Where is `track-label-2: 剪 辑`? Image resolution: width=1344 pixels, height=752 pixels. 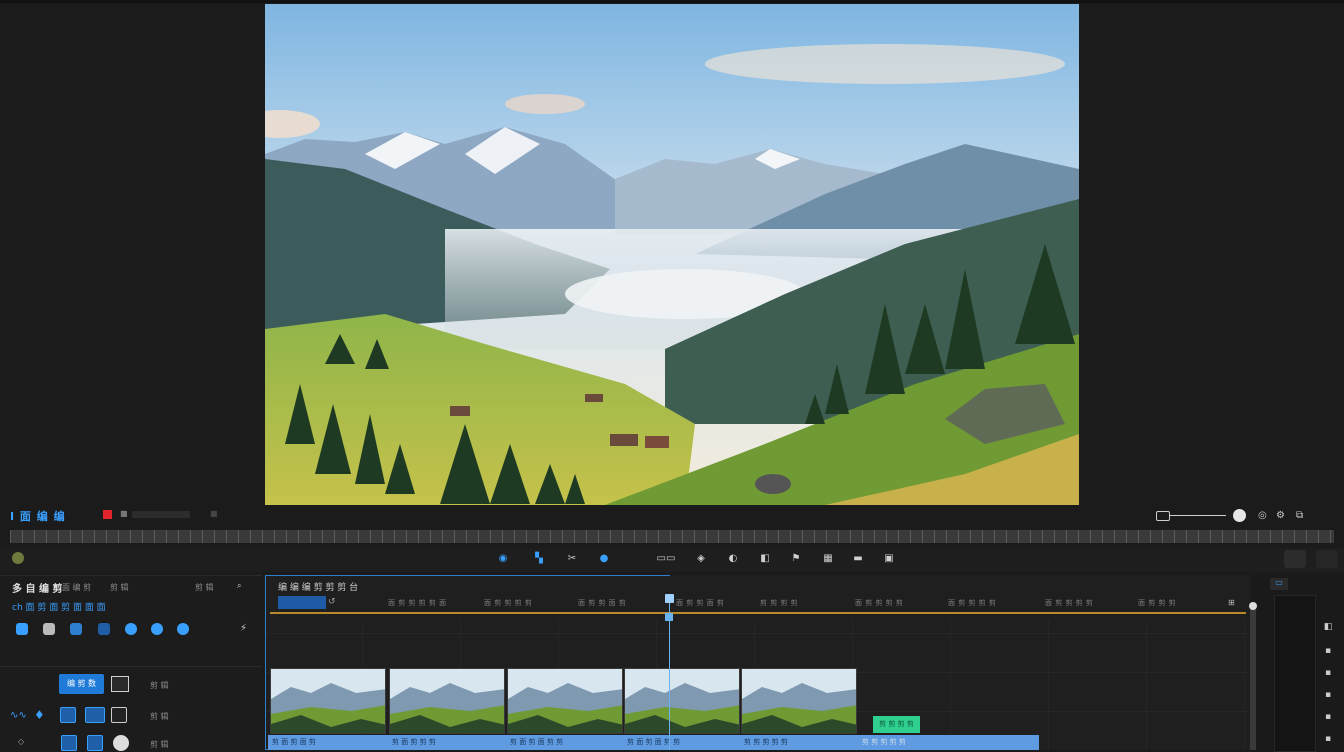
track-label-2: 剪 辑 is located at coordinates (159, 716).